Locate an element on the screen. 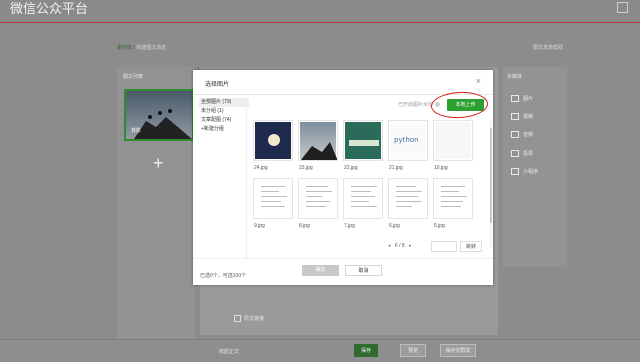  media-item-poll: 投票 is located at coordinates (522, 154).